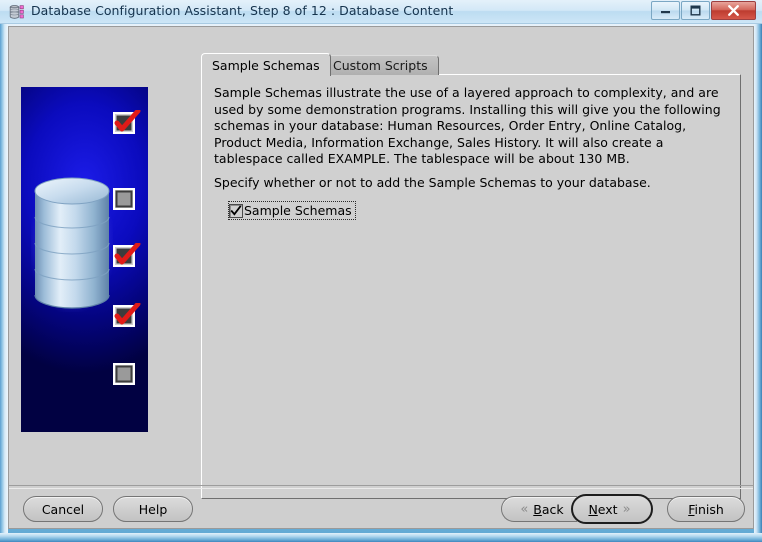 This screenshot has height=542, width=762. I want to click on cancel-button: Cancel, so click(63, 509).